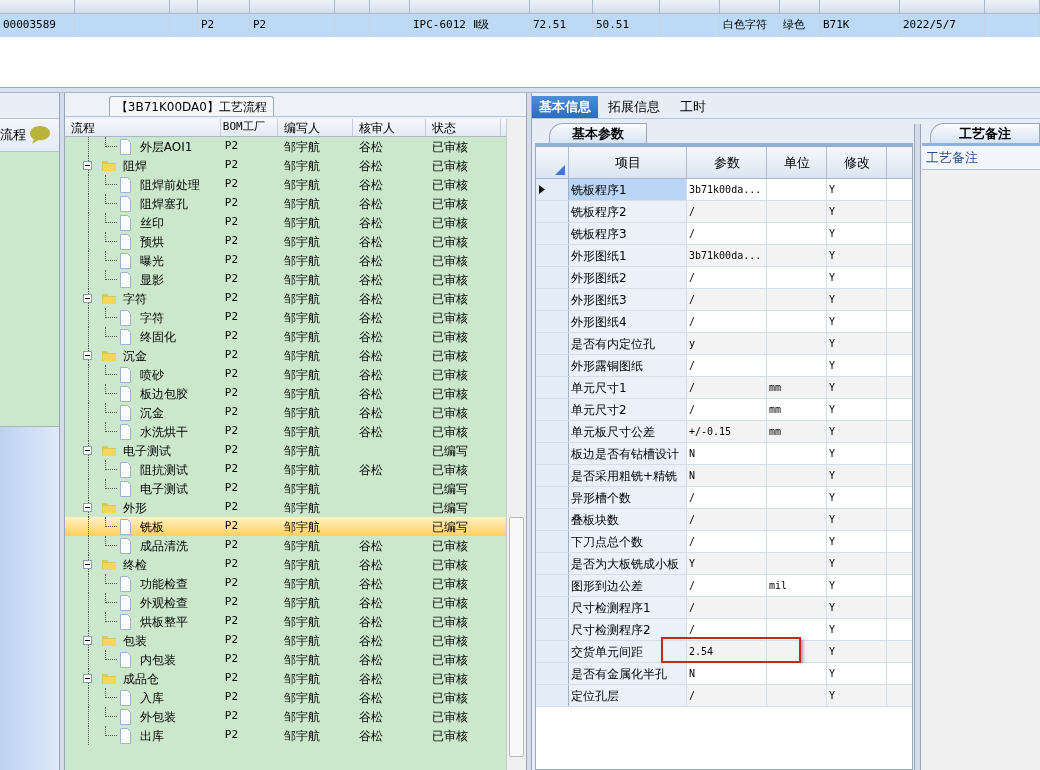  Describe the element at coordinates (724, 608) in the screenshot. I see `table-row: 尺寸检测程序1 / Y` at that location.